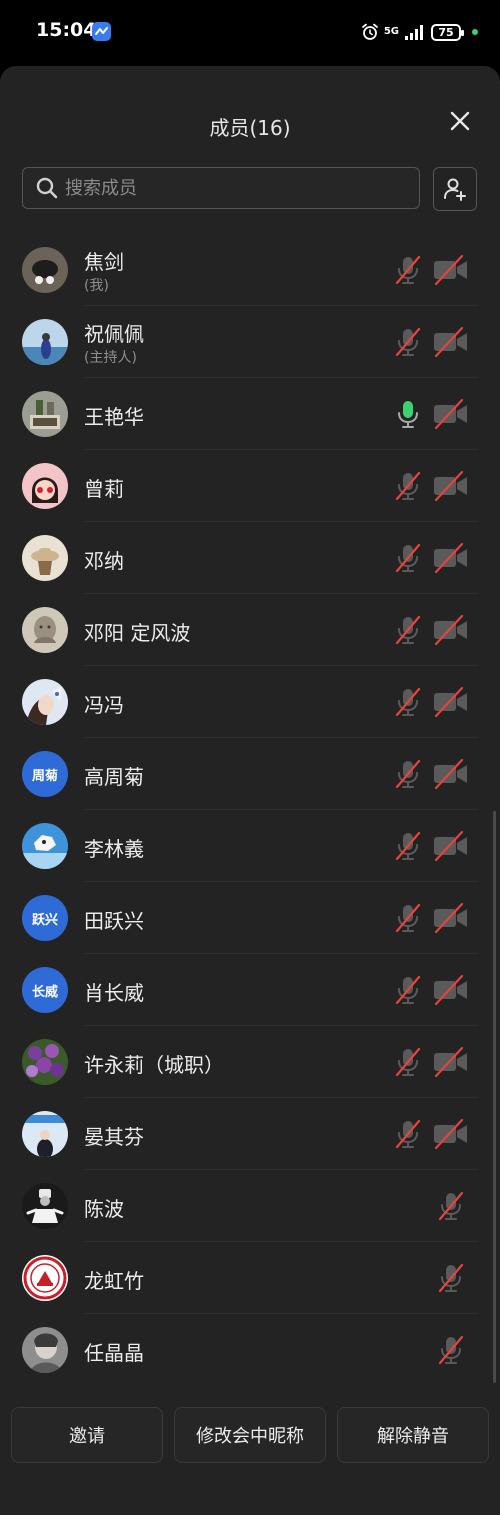 This screenshot has height=1515, width=500. Describe the element at coordinates (250, 1435) in the screenshot. I see `rename-button: 修改会中昵称` at that location.